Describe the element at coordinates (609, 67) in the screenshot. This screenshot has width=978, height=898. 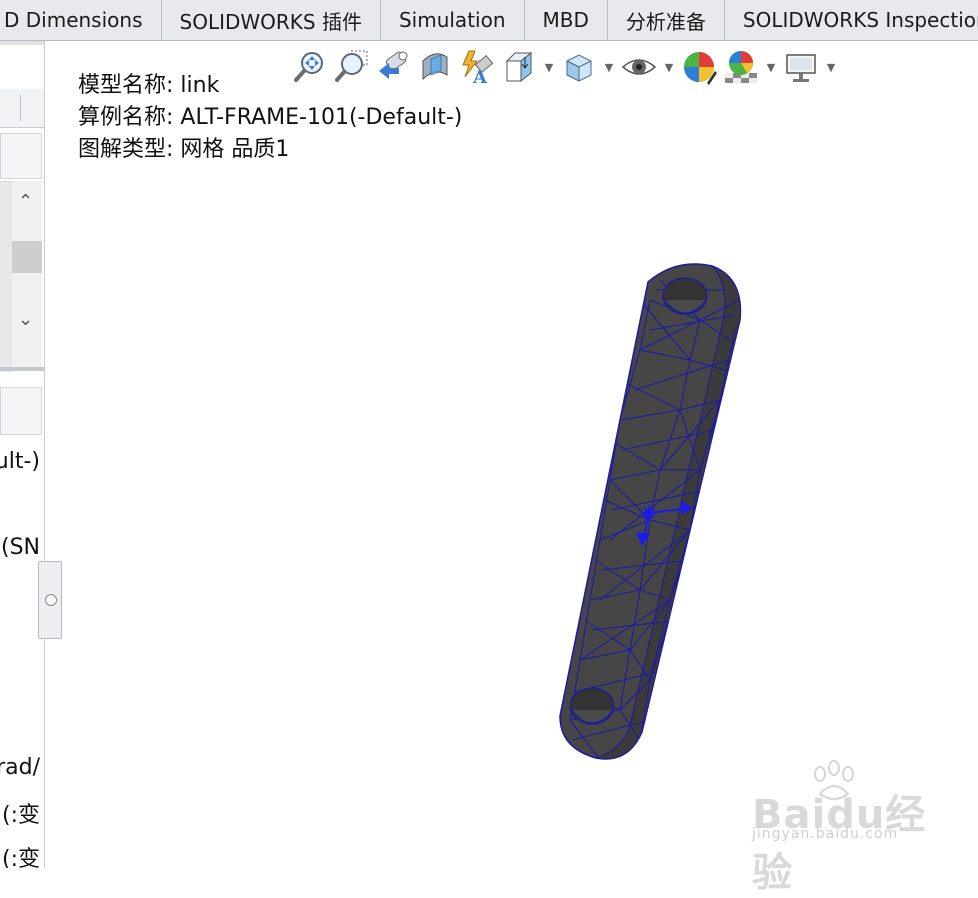
I see `display-style-dropdown: ▼` at that location.